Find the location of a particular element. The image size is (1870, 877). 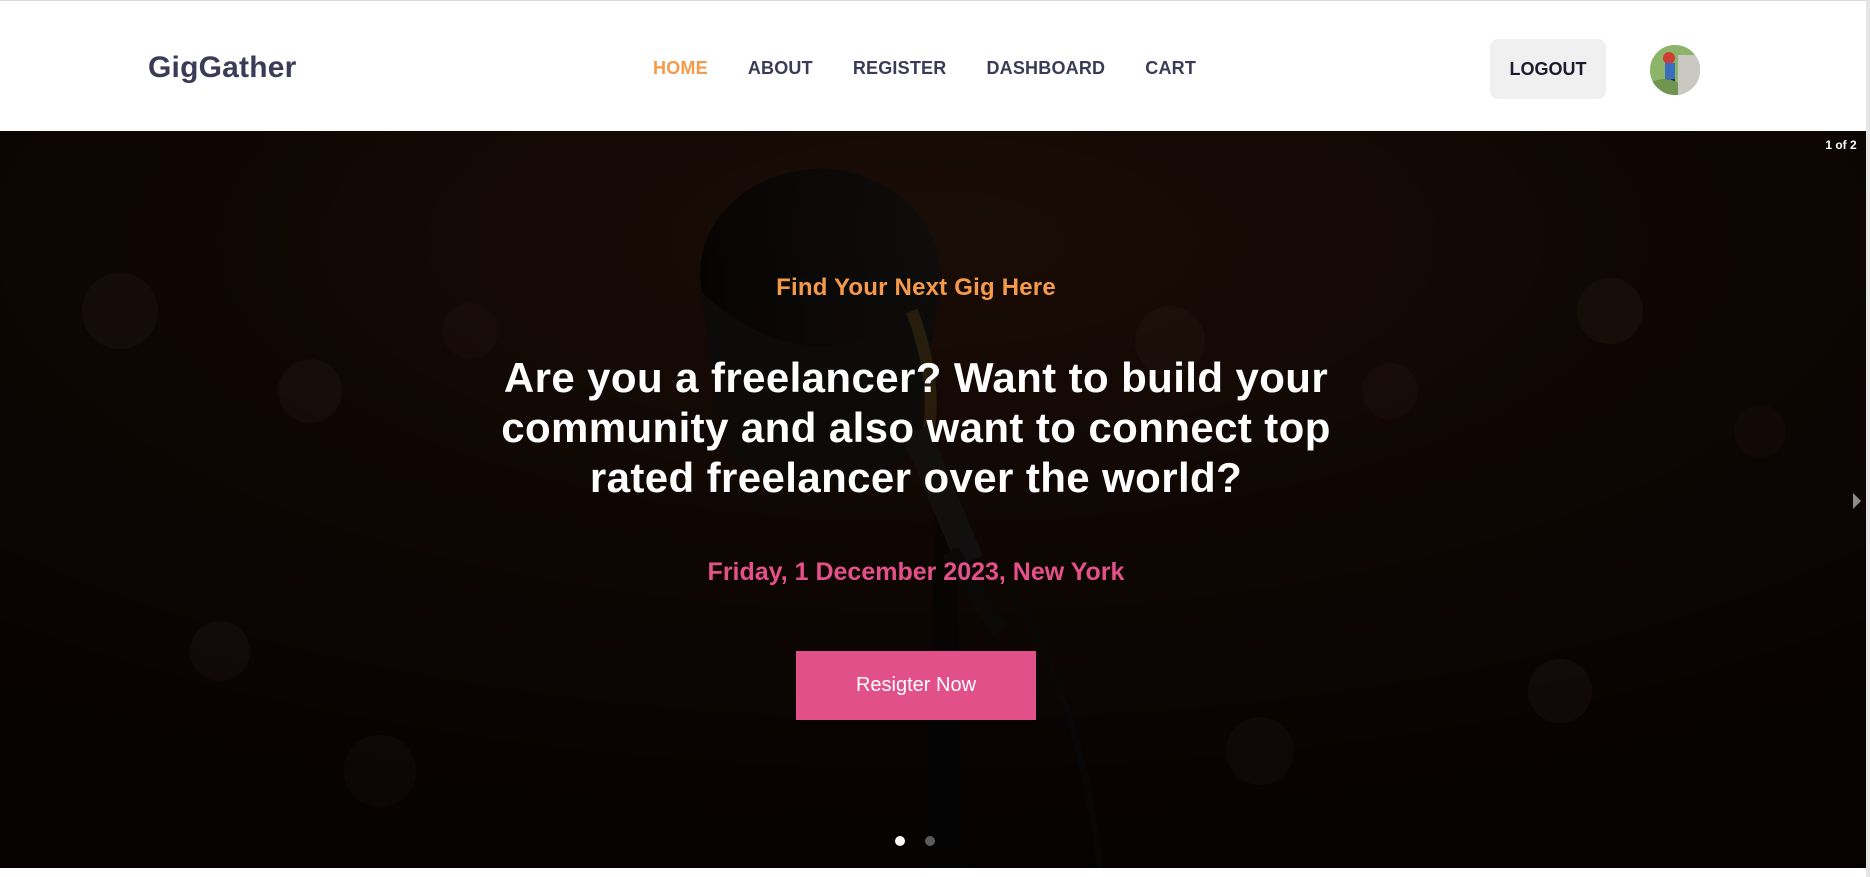

main-navigation: HOME ABOUT REGISTER DASHBOARD CART is located at coordinates (944, 68).